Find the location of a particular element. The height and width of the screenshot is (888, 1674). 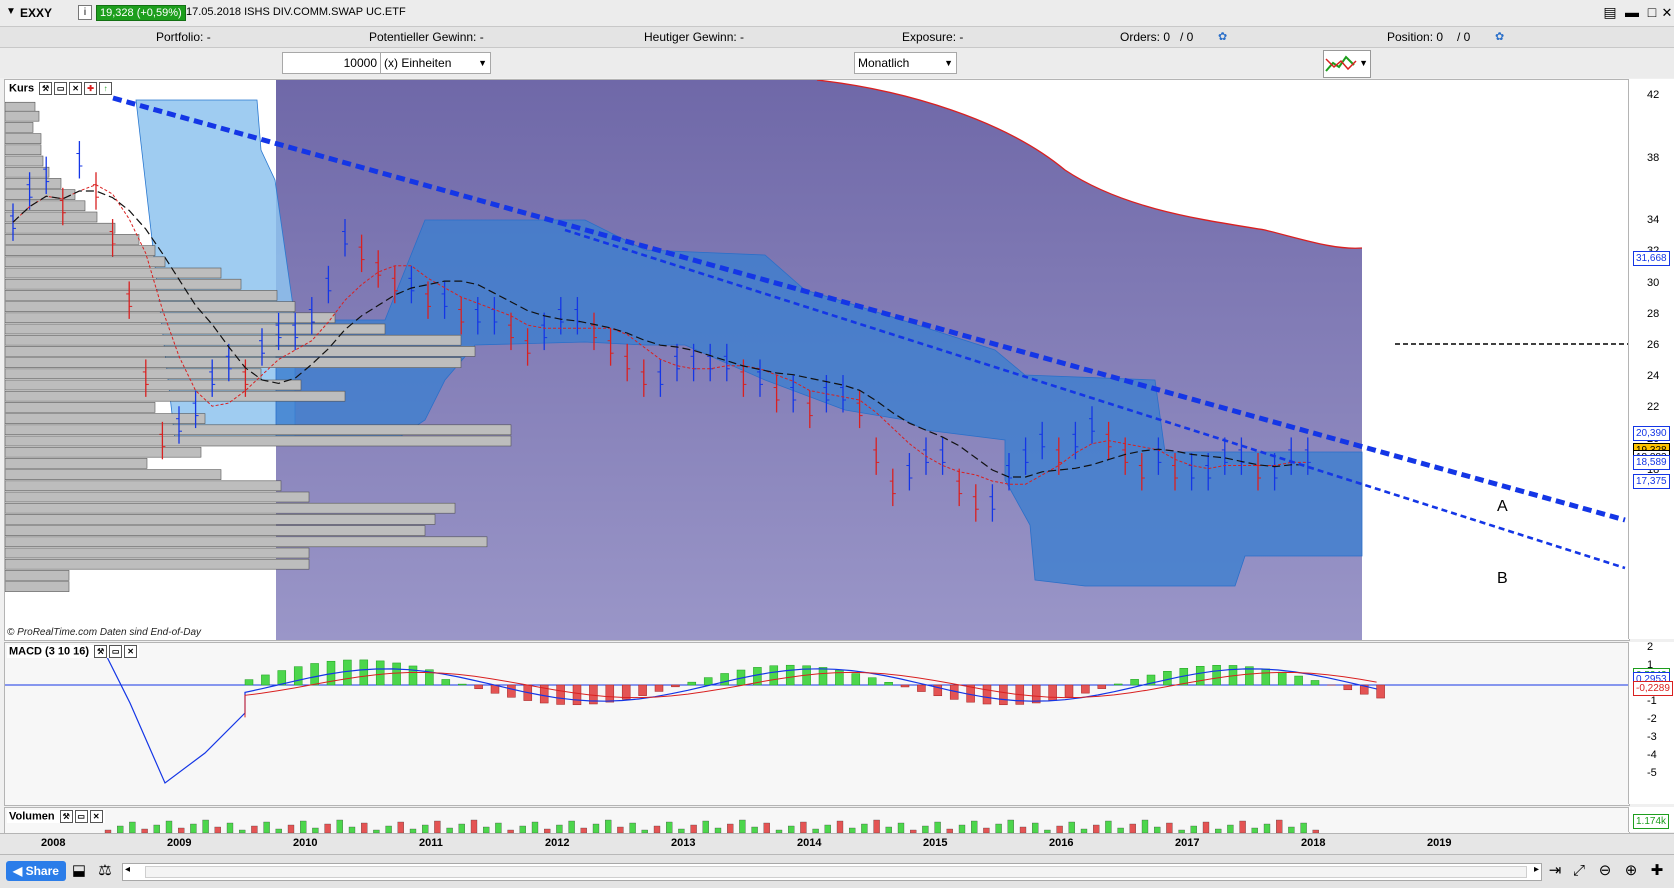

macd-y-axis: 210-1-2-3-4-5 0,52420,2953-0,2289 is located at coordinates (1651, 723).